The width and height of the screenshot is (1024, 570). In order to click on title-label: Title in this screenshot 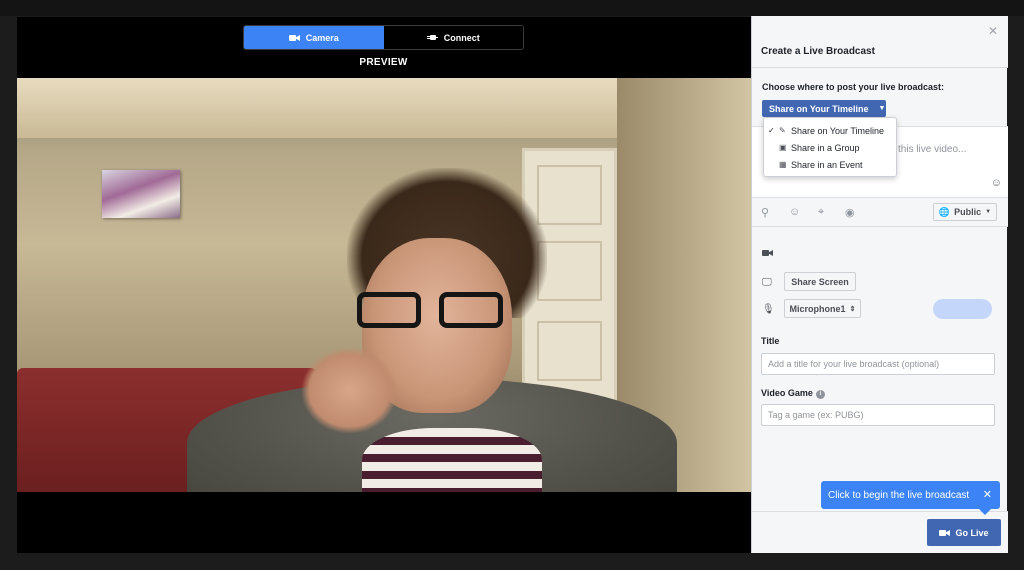, I will do `click(770, 341)`.